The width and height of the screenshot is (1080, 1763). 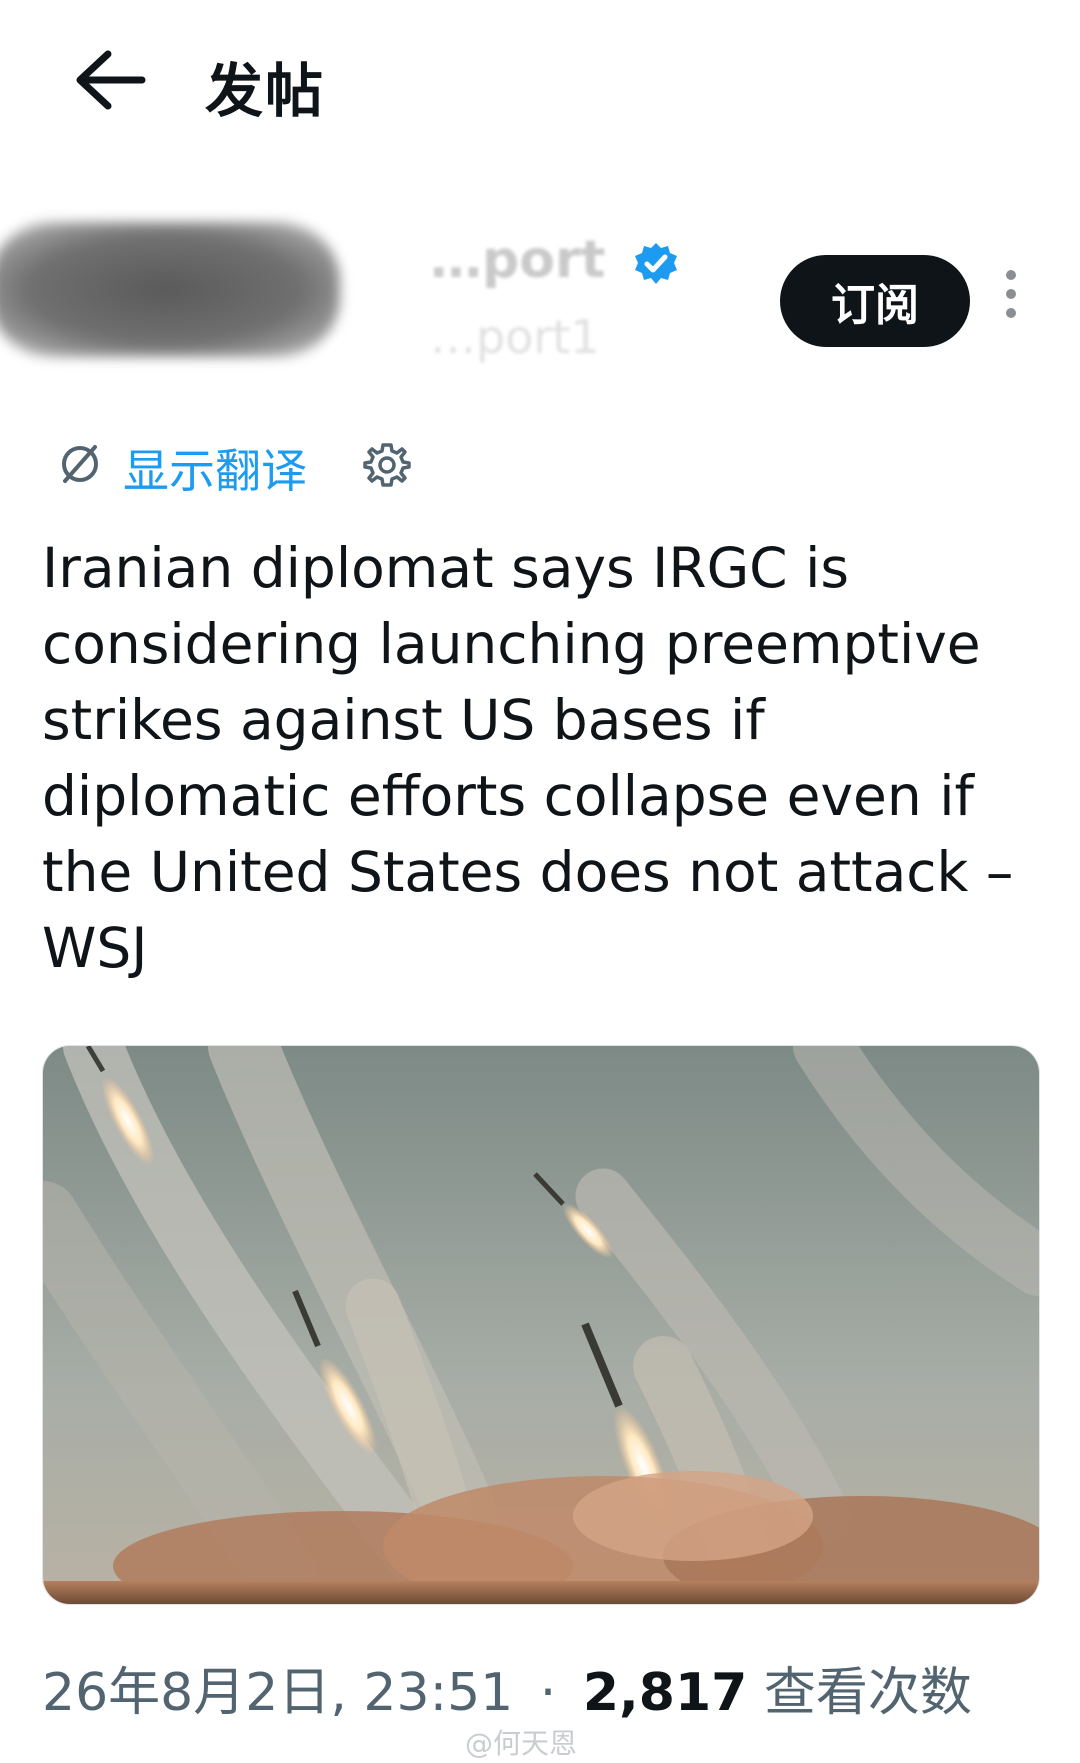 I want to click on top-bar: 发帖, so click(x=540, y=80).